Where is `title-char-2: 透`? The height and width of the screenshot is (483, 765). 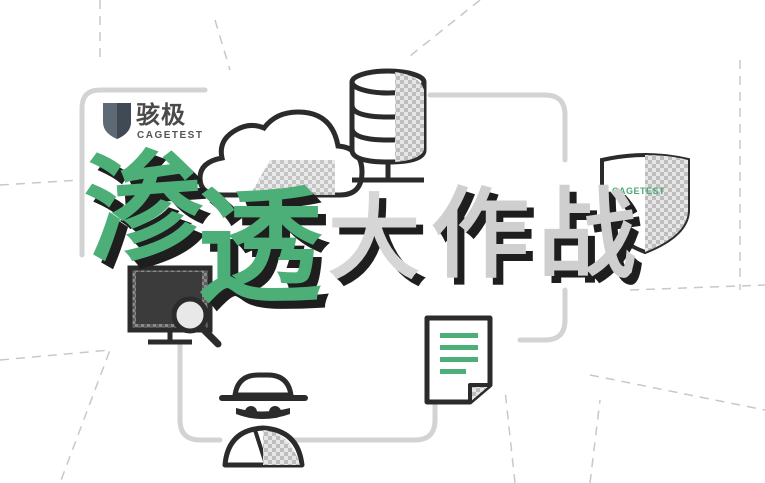 title-char-2: 透 is located at coordinates (259, 247).